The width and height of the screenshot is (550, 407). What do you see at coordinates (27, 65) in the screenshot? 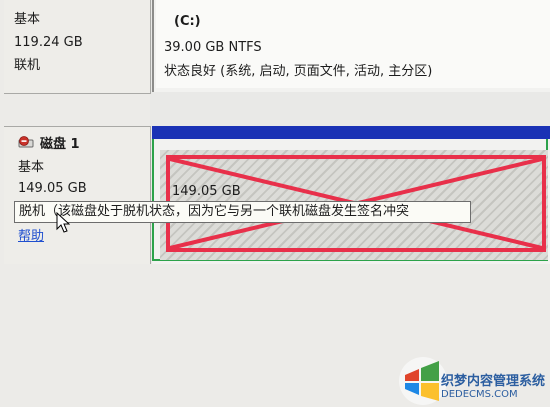
I see `disk0-status: 联机` at bounding box center [27, 65].